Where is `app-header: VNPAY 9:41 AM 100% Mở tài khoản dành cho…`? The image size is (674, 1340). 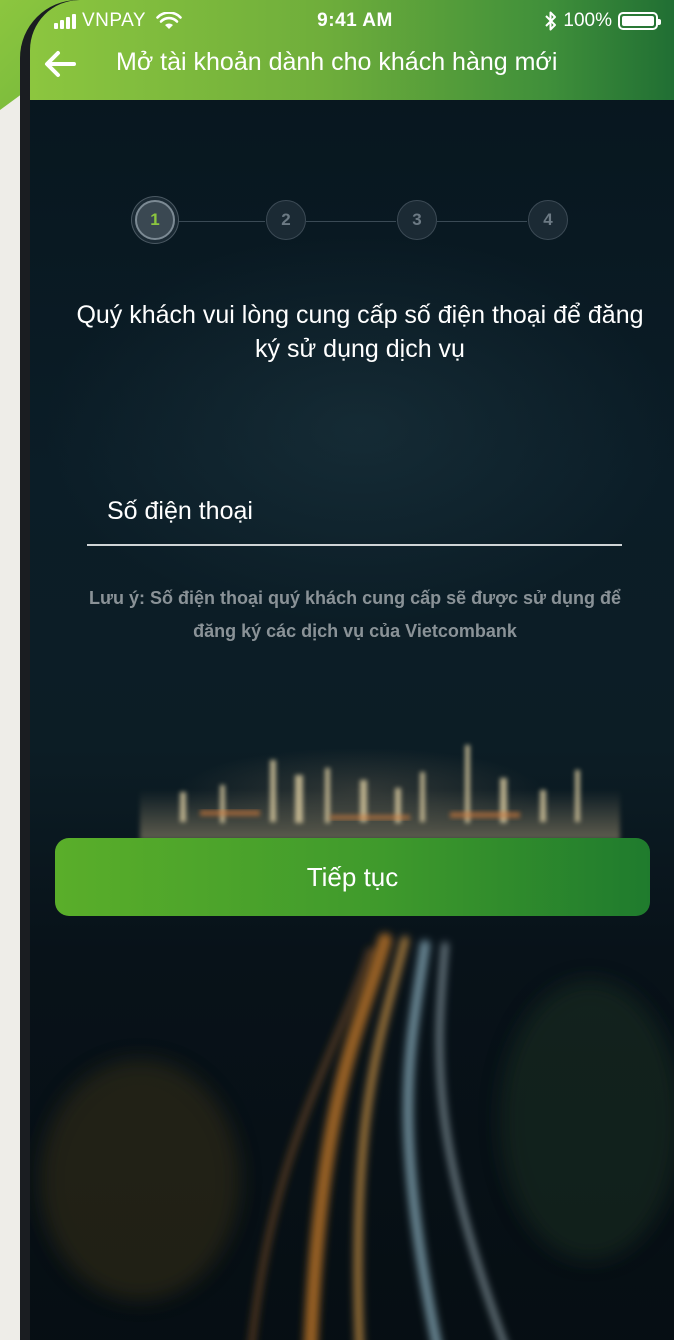 app-header: VNPAY 9:41 AM 100% Mở tài khoản dành cho… is located at coordinates (352, 50).